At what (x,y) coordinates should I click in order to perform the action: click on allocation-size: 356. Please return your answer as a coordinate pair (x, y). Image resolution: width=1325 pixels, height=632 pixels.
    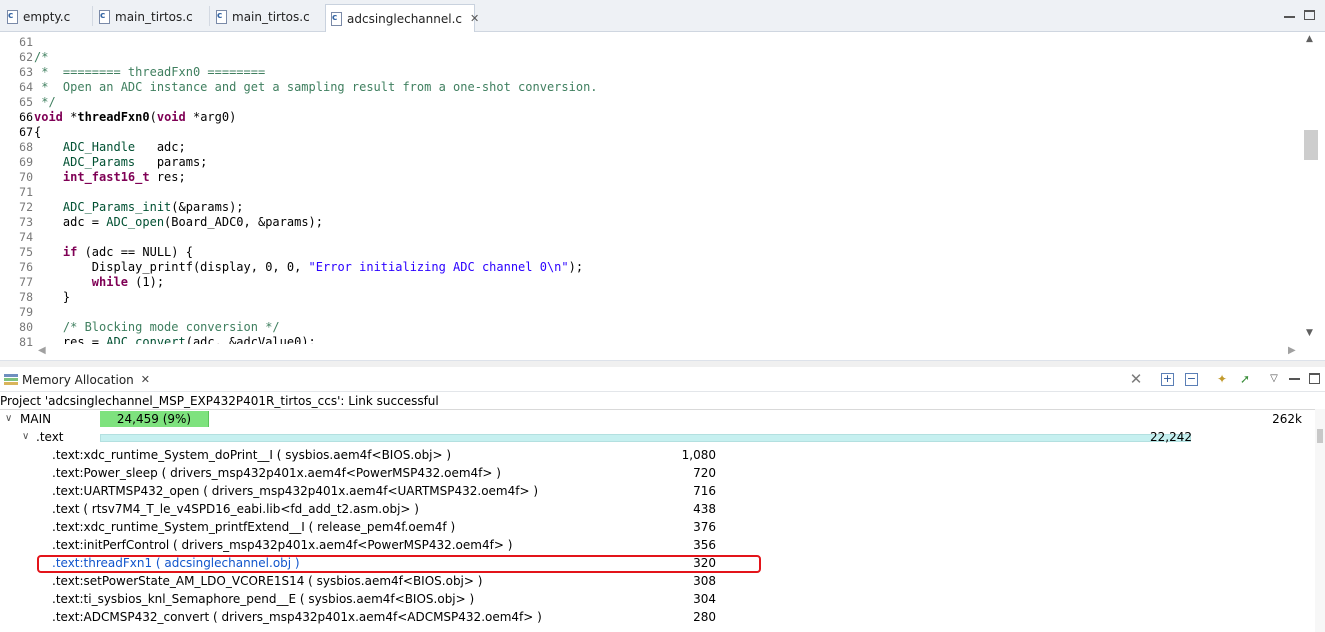
    Looking at the image, I should click on (704, 545).